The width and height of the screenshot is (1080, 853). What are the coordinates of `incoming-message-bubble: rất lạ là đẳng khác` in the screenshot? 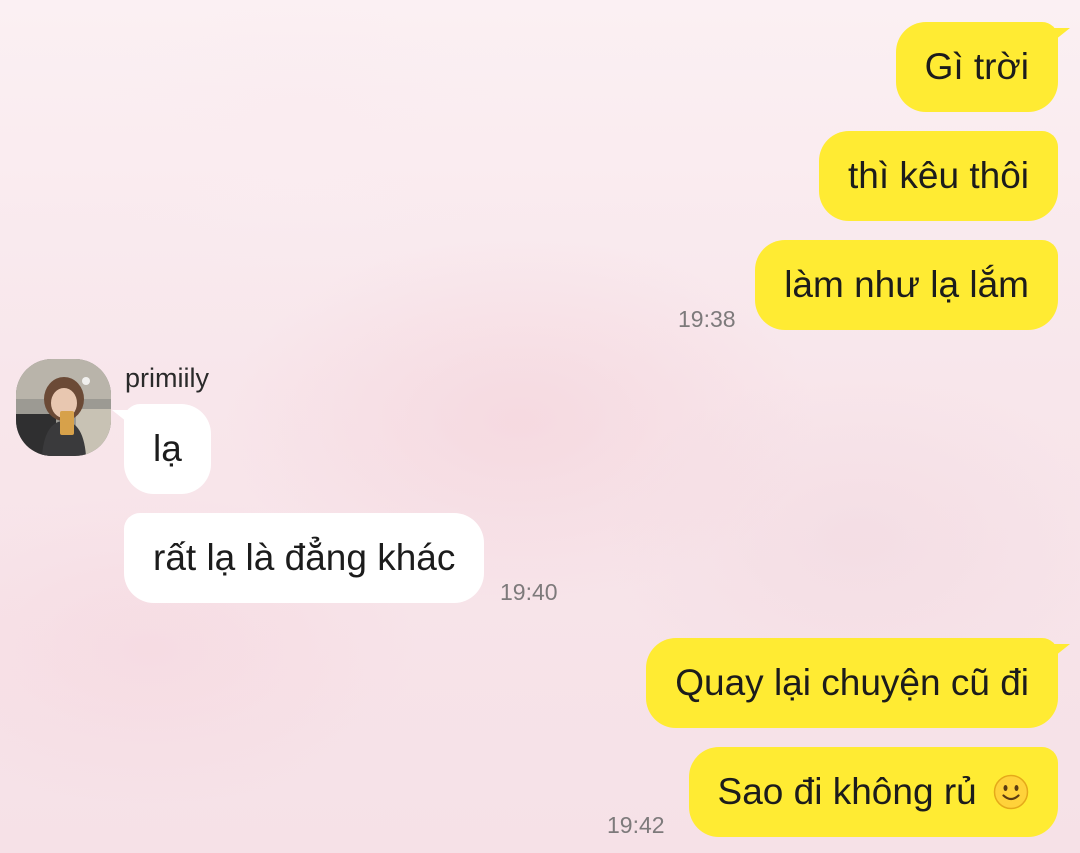 It's located at (304, 558).